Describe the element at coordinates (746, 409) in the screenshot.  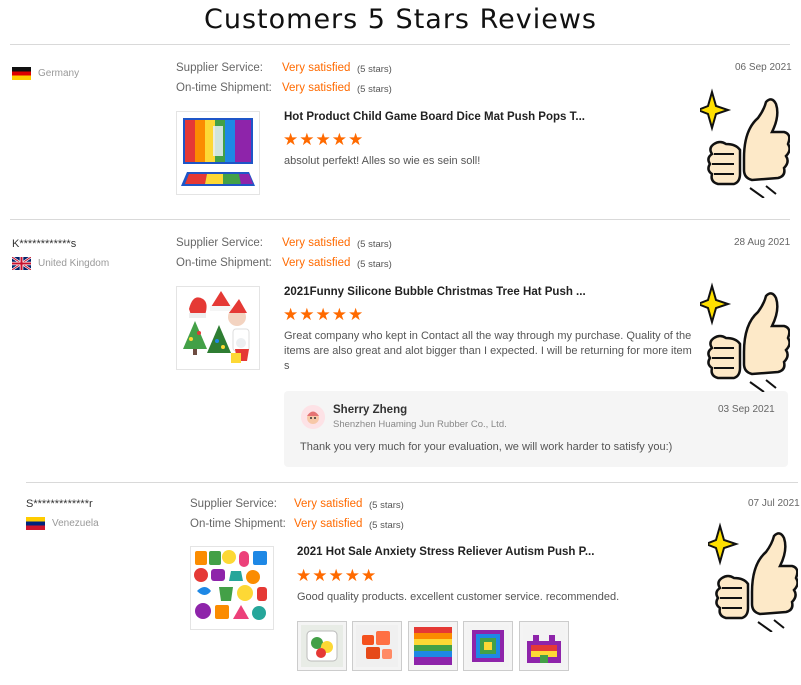
I see `reply-date: 03 Sep 2021` at that location.